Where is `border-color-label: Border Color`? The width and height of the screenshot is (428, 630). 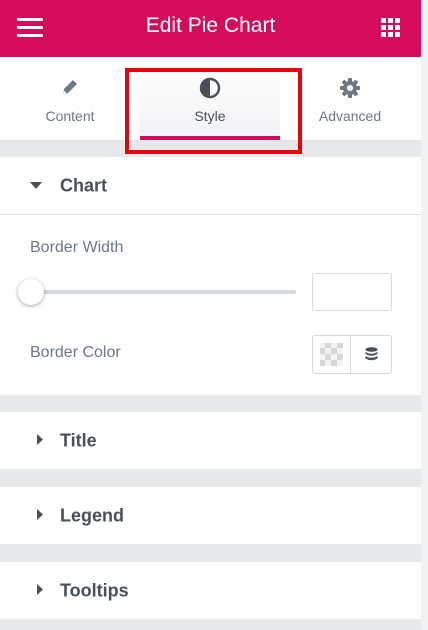
border-color-label: Border Color is located at coordinates (75, 352).